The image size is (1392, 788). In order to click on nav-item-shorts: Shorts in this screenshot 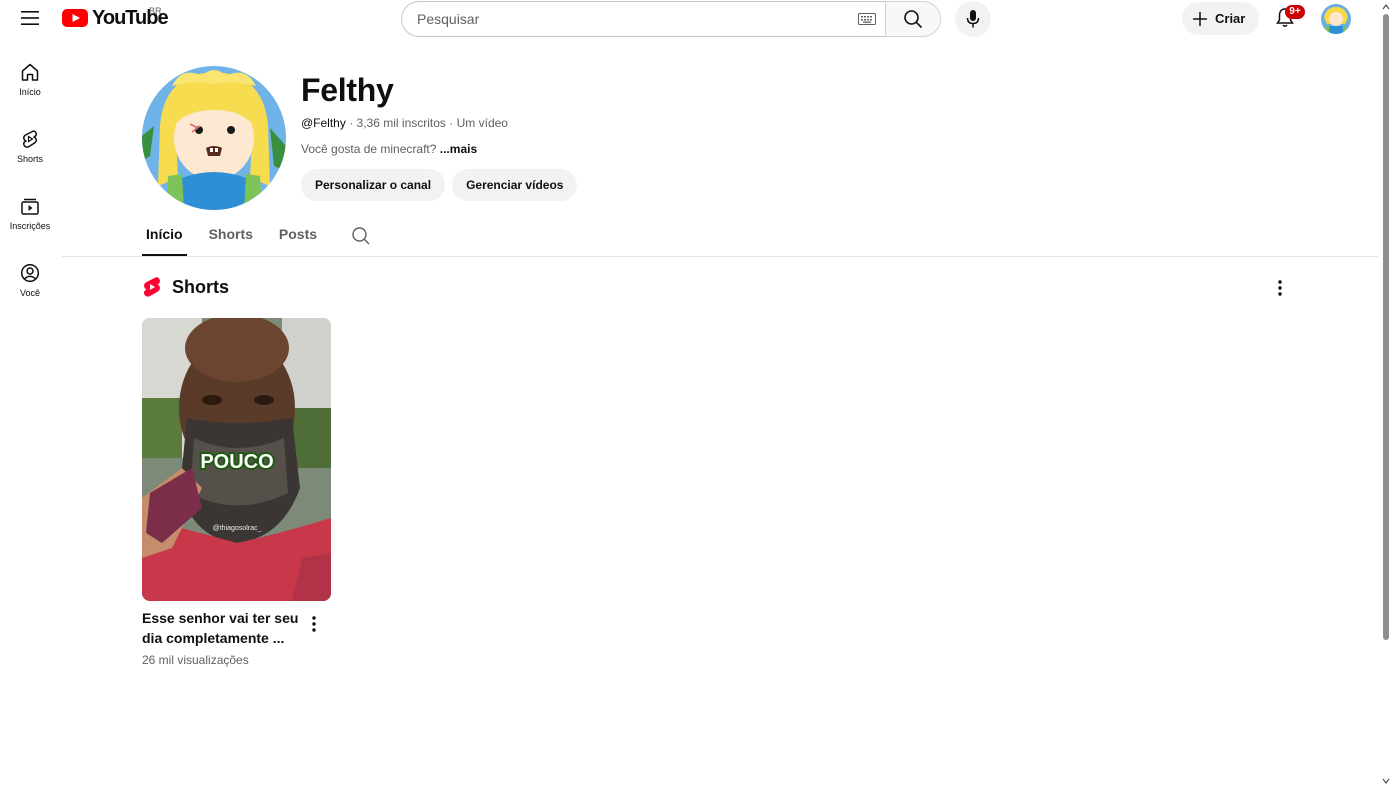, I will do `click(30, 156)`.